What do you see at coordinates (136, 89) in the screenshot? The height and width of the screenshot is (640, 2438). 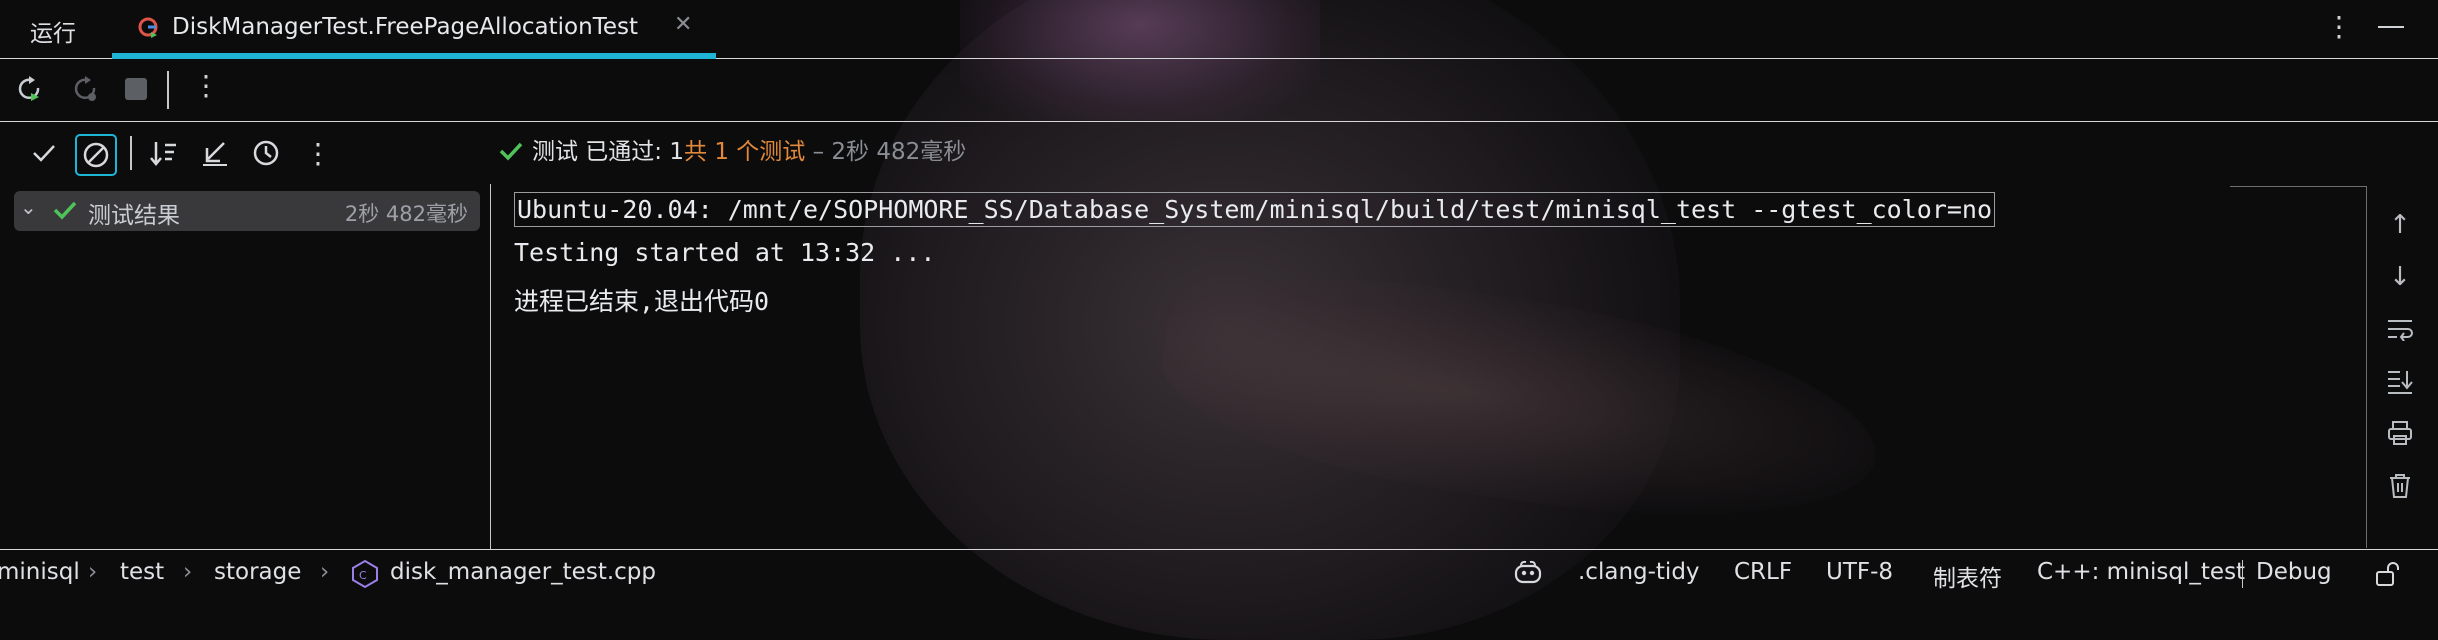 I see `stop-icon` at bounding box center [136, 89].